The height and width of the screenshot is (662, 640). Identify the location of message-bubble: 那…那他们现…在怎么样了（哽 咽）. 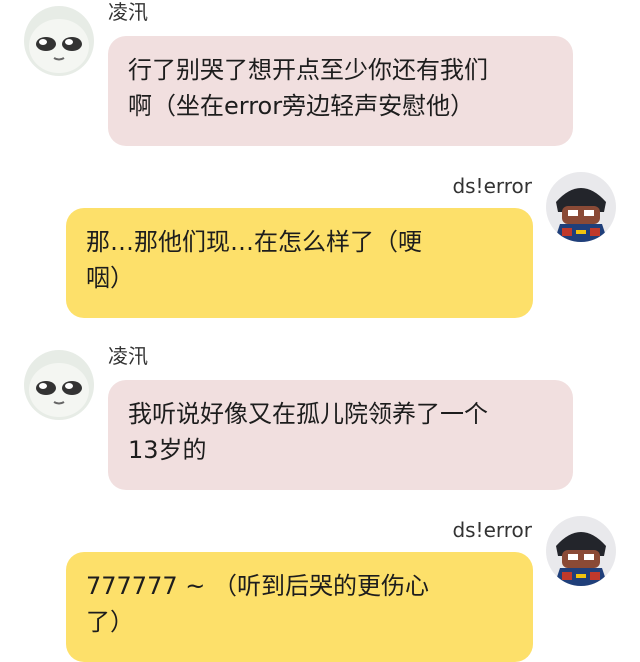
(299, 263).